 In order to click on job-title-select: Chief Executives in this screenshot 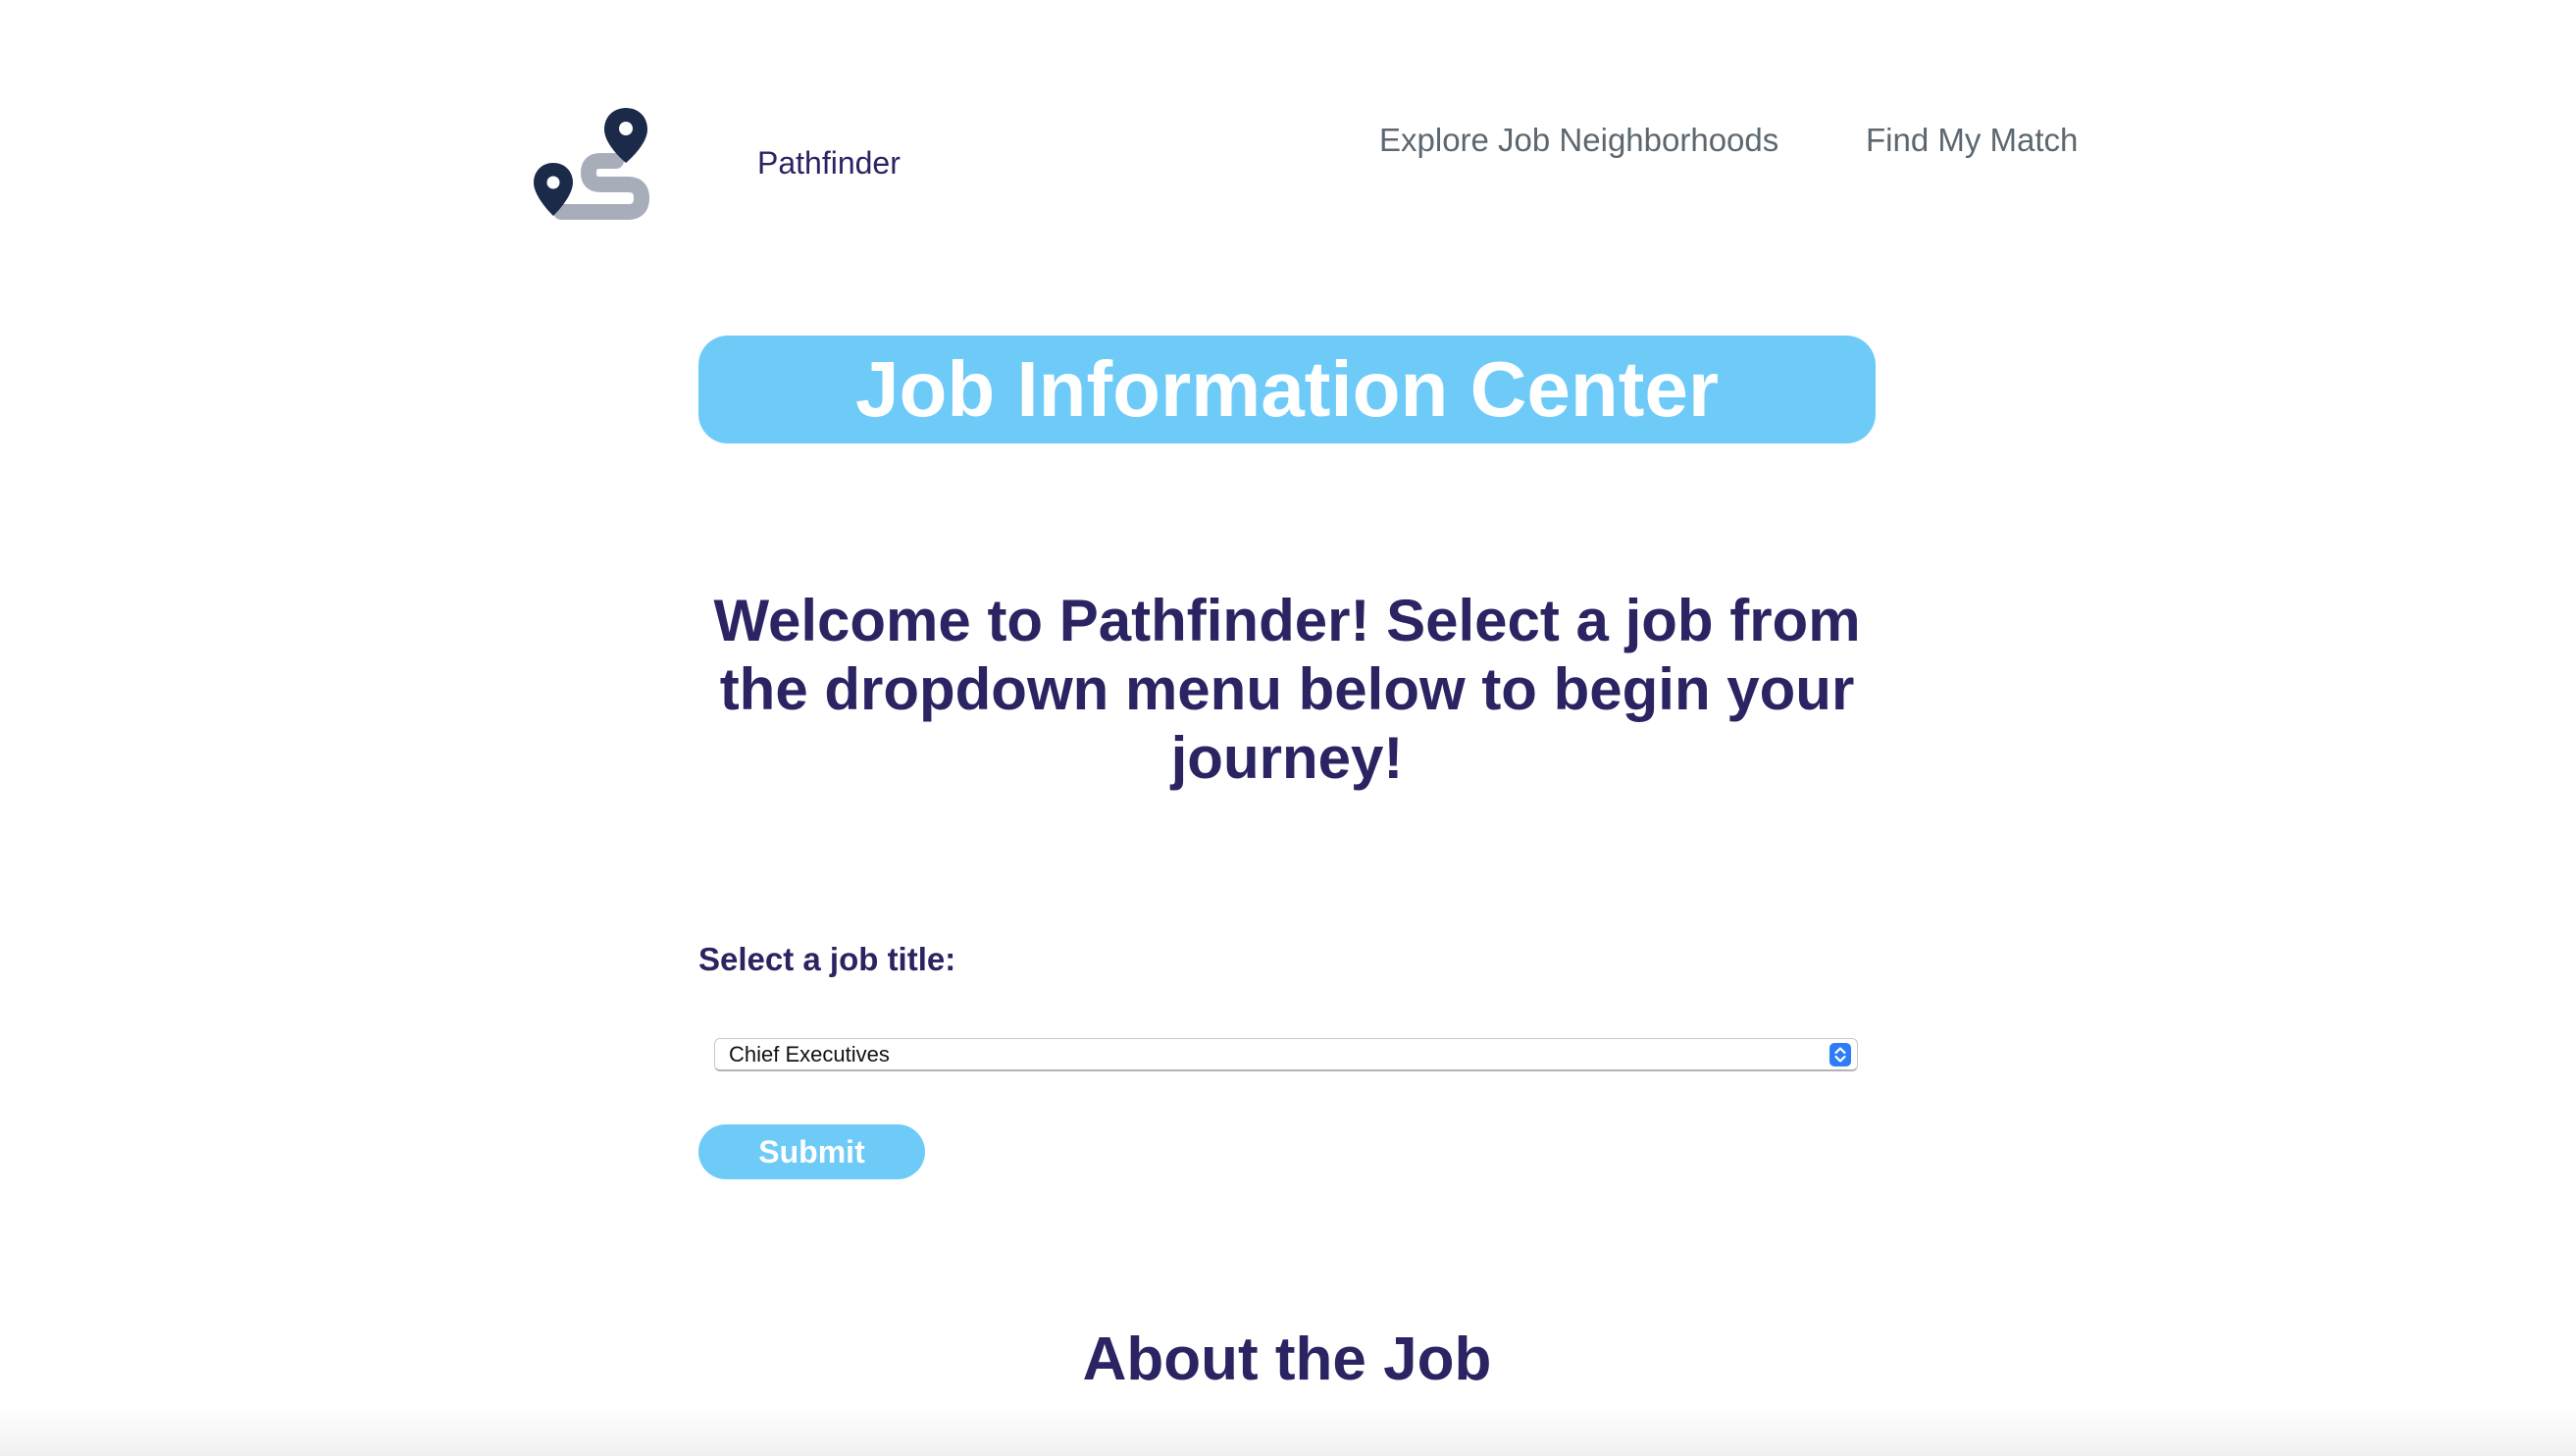, I will do `click(1286, 1054)`.